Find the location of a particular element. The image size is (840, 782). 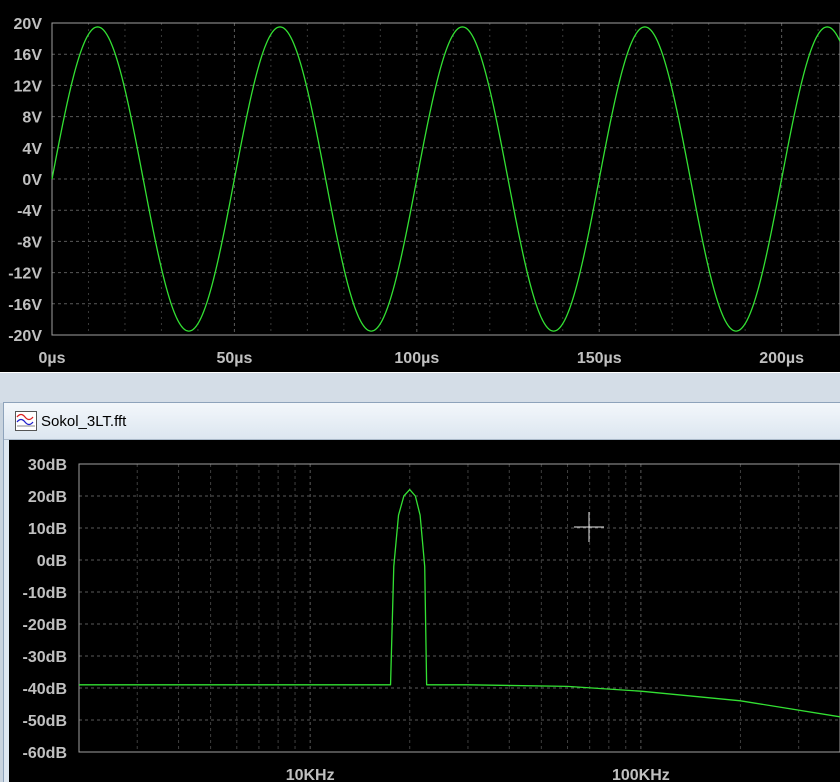

y-tick-label: 16V is located at coordinates (28, 55).